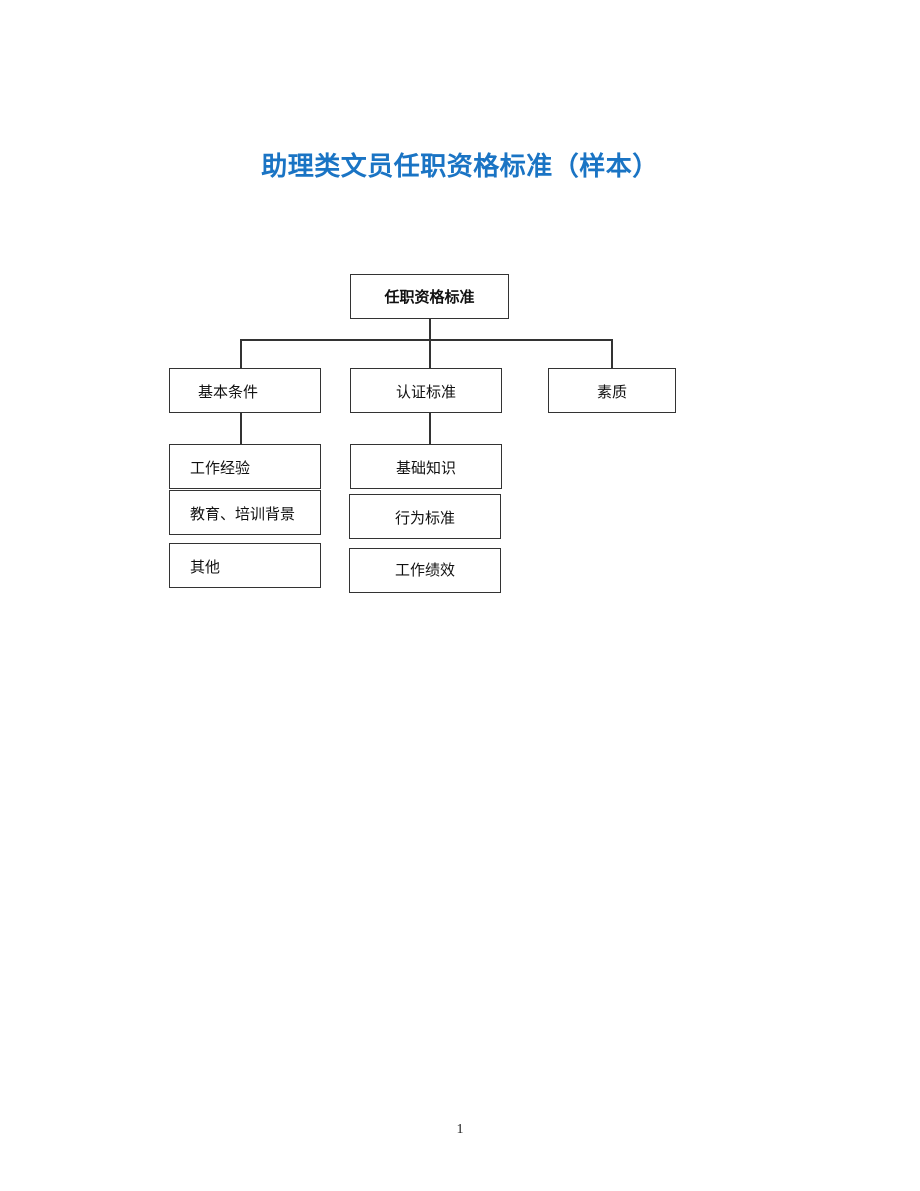 This screenshot has width=920, height=1191. I want to click on node-label: 工作绩效, so click(424, 570).